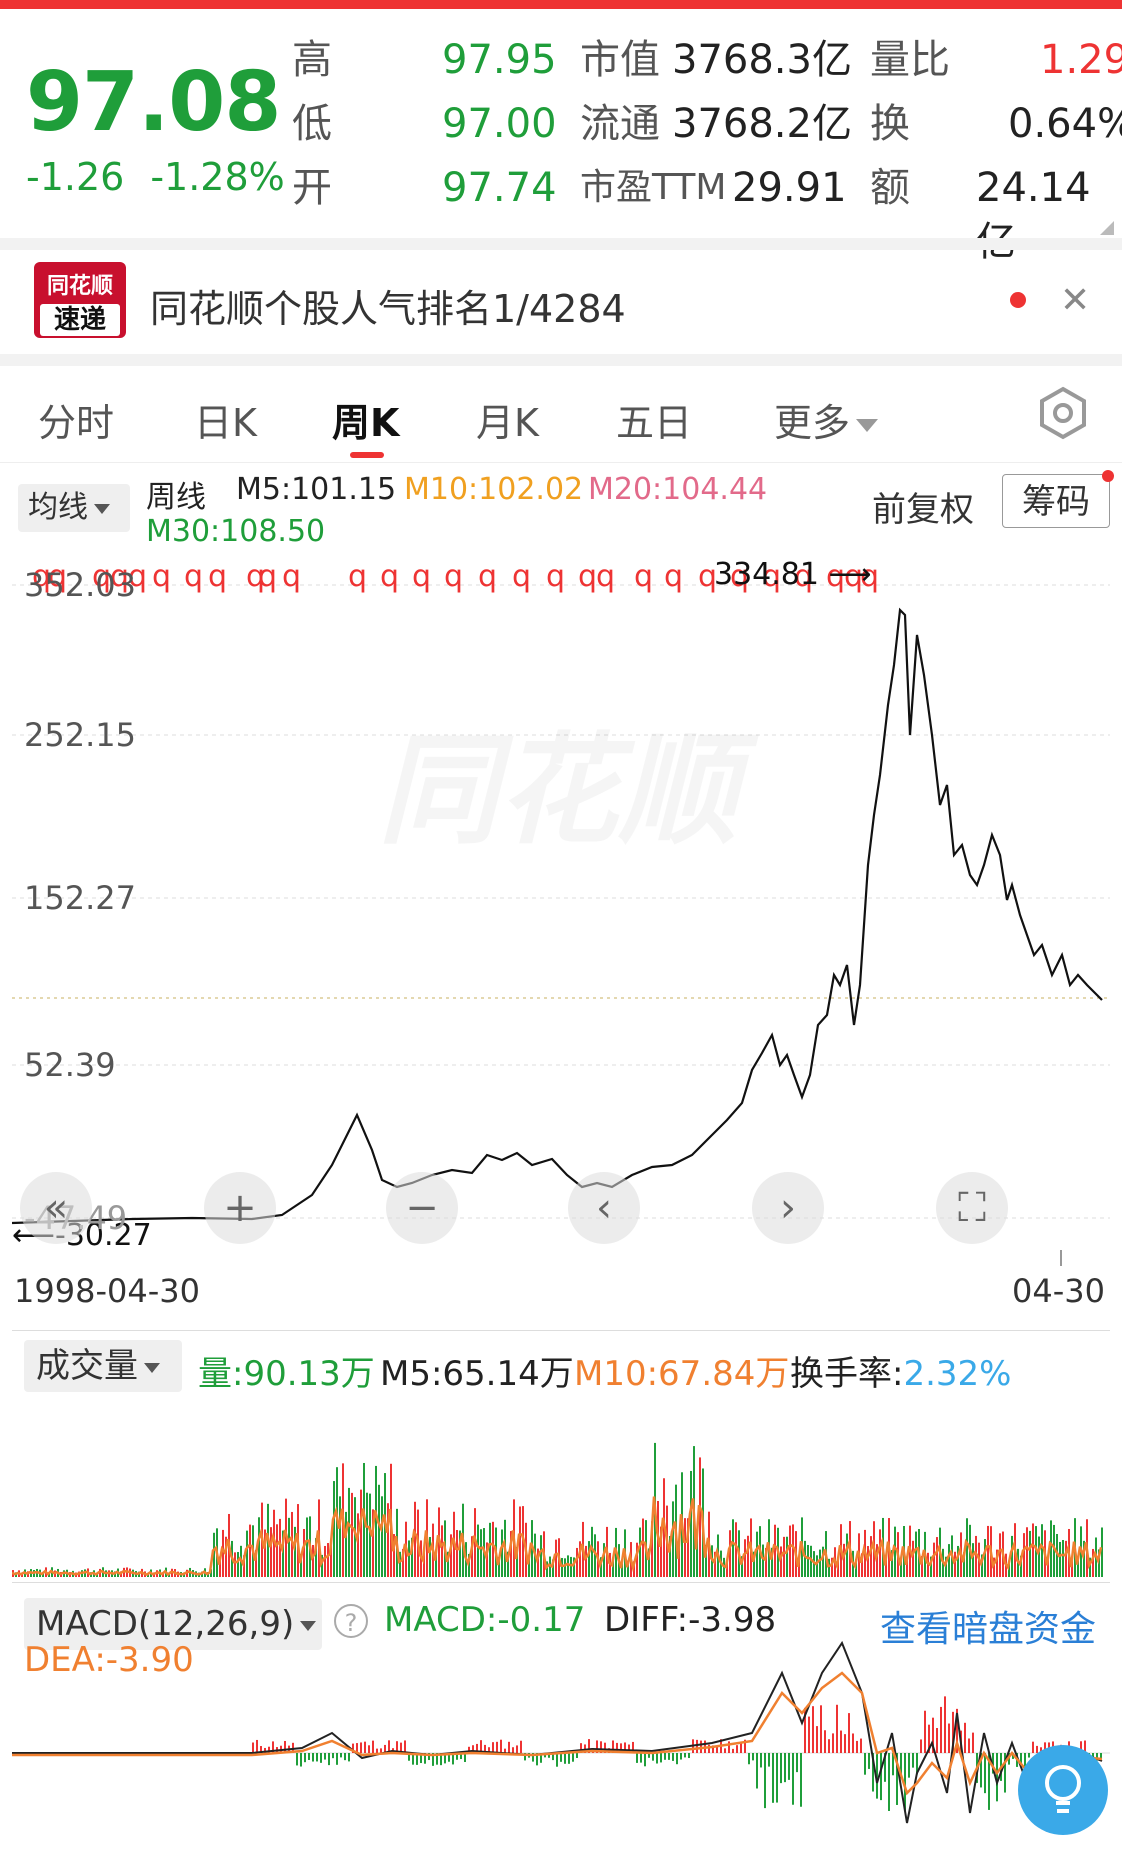 The width and height of the screenshot is (1122, 1865). I want to click on ma20-value: M20:104.44, so click(678, 489).